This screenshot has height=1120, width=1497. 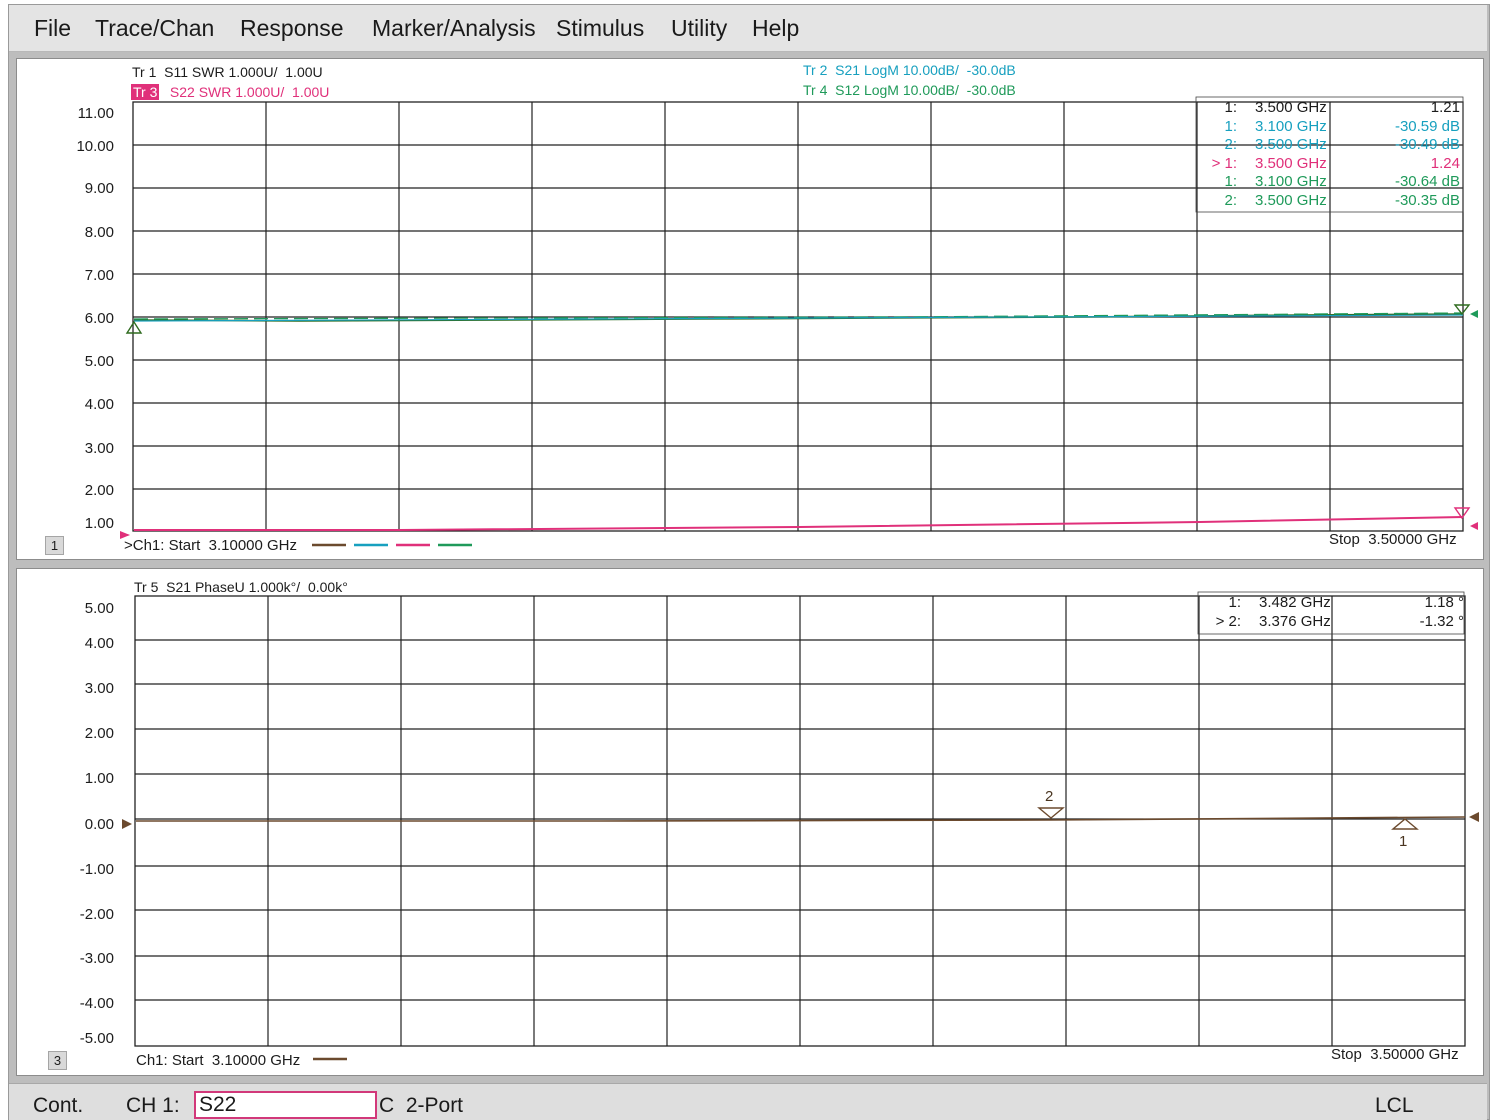 What do you see at coordinates (1474, 314) in the screenshot?
I see `reference-arrow-right` at bounding box center [1474, 314].